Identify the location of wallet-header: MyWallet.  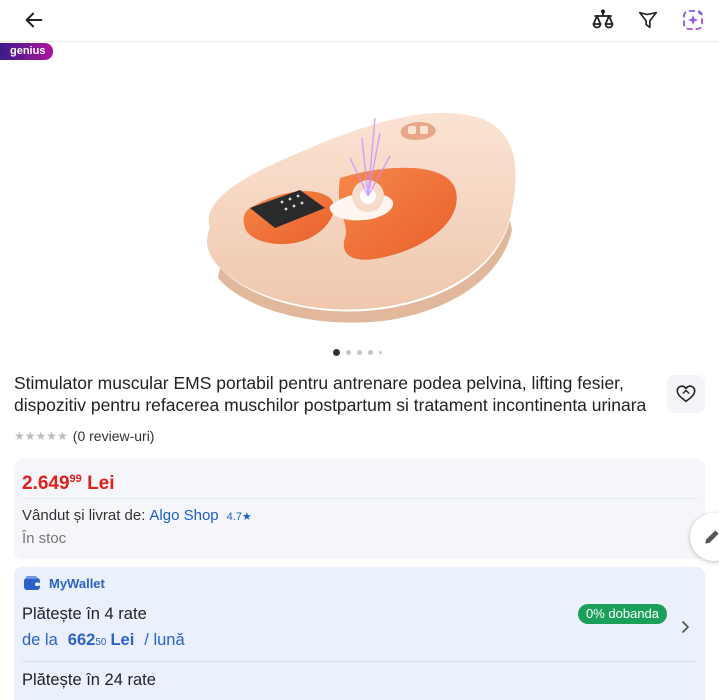
(64, 583).